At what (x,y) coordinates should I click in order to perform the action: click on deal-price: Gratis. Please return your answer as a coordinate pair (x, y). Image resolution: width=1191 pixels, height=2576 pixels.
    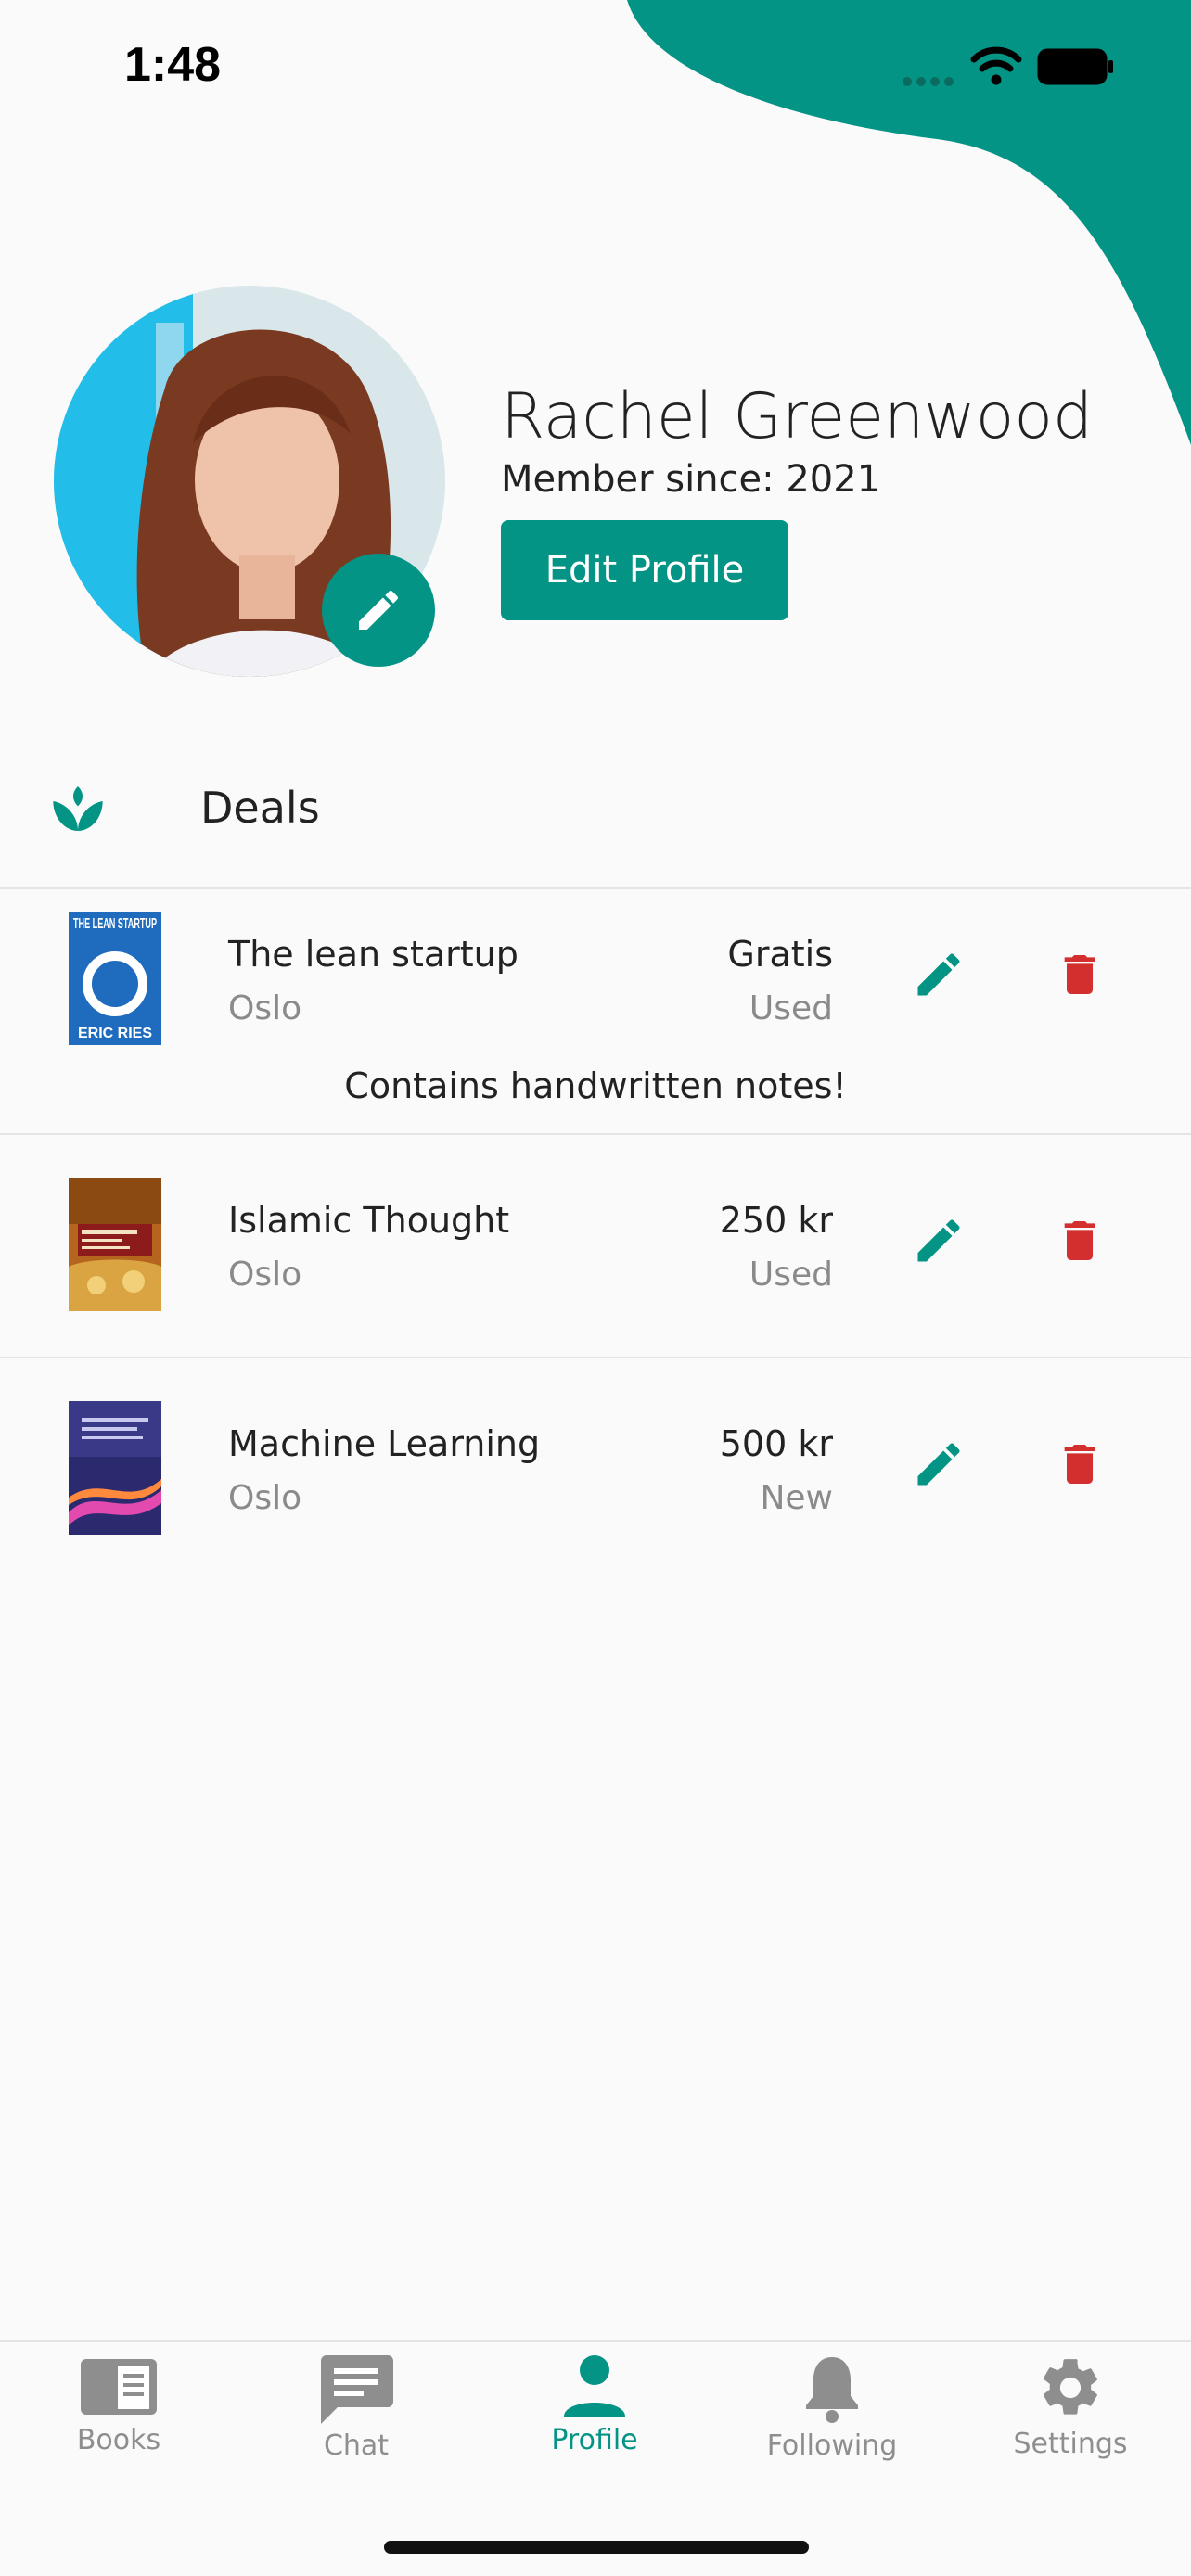
    Looking at the image, I should click on (780, 955).